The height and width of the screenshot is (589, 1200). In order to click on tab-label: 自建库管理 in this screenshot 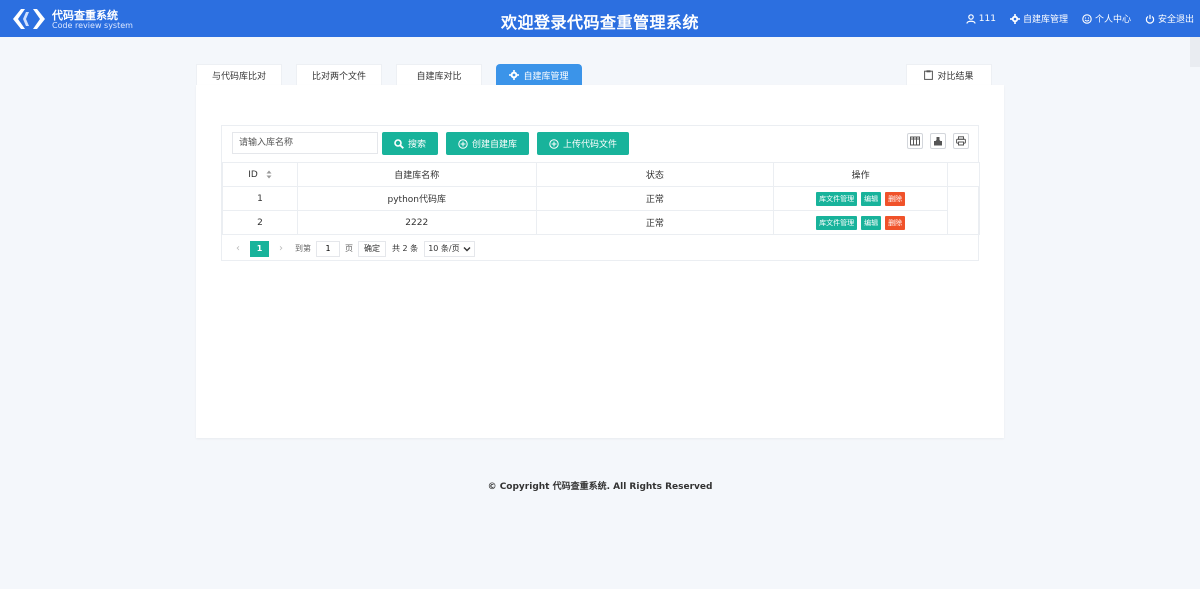, I will do `click(546, 76)`.